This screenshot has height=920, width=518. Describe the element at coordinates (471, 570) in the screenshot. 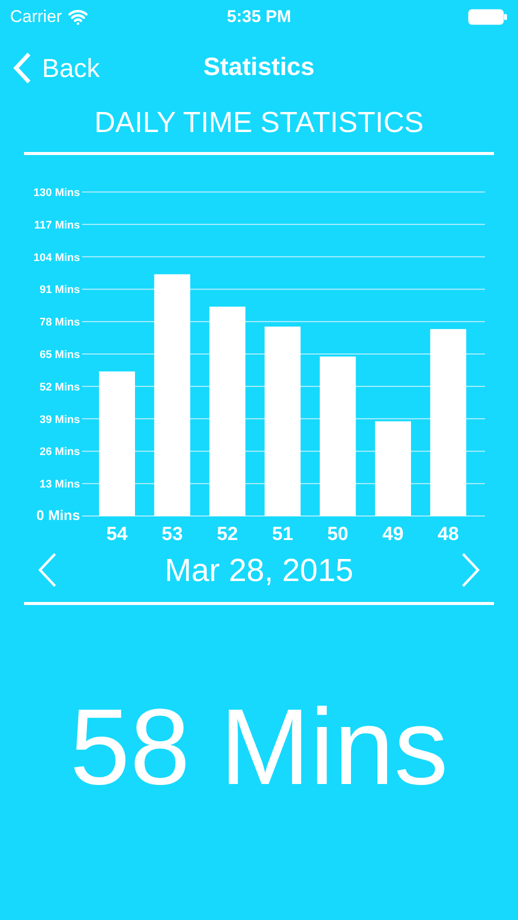

I see `chevron-right-icon` at that location.